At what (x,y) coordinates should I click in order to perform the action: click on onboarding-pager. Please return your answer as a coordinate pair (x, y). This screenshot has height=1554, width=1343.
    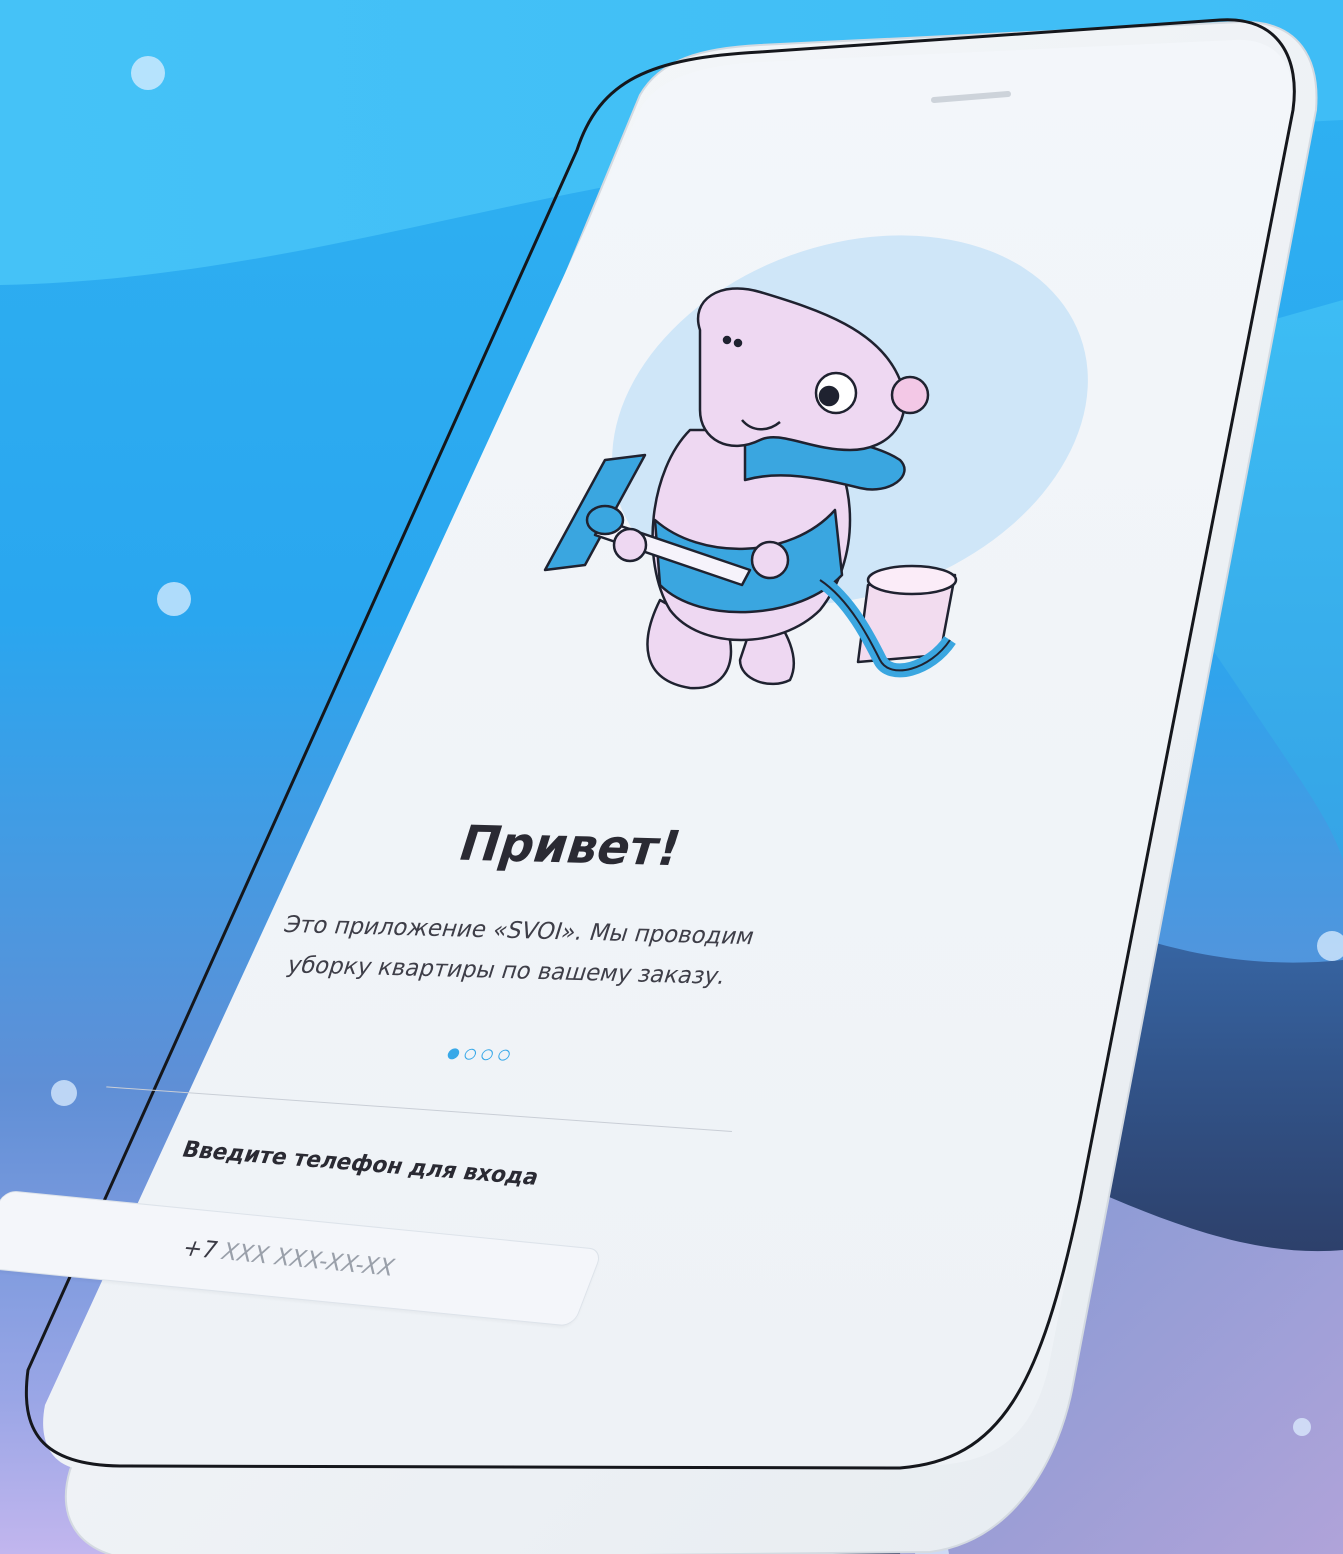
    Looking at the image, I should click on (517, 1055).